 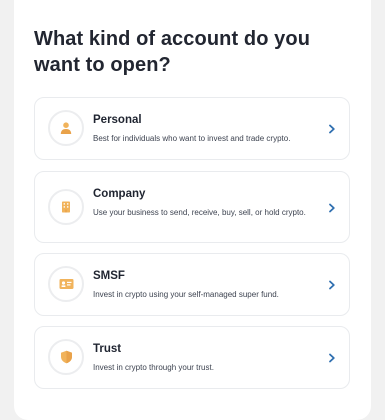 What do you see at coordinates (66, 207) in the screenshot?
I see `building-icon` at bounding box center [66, 207].